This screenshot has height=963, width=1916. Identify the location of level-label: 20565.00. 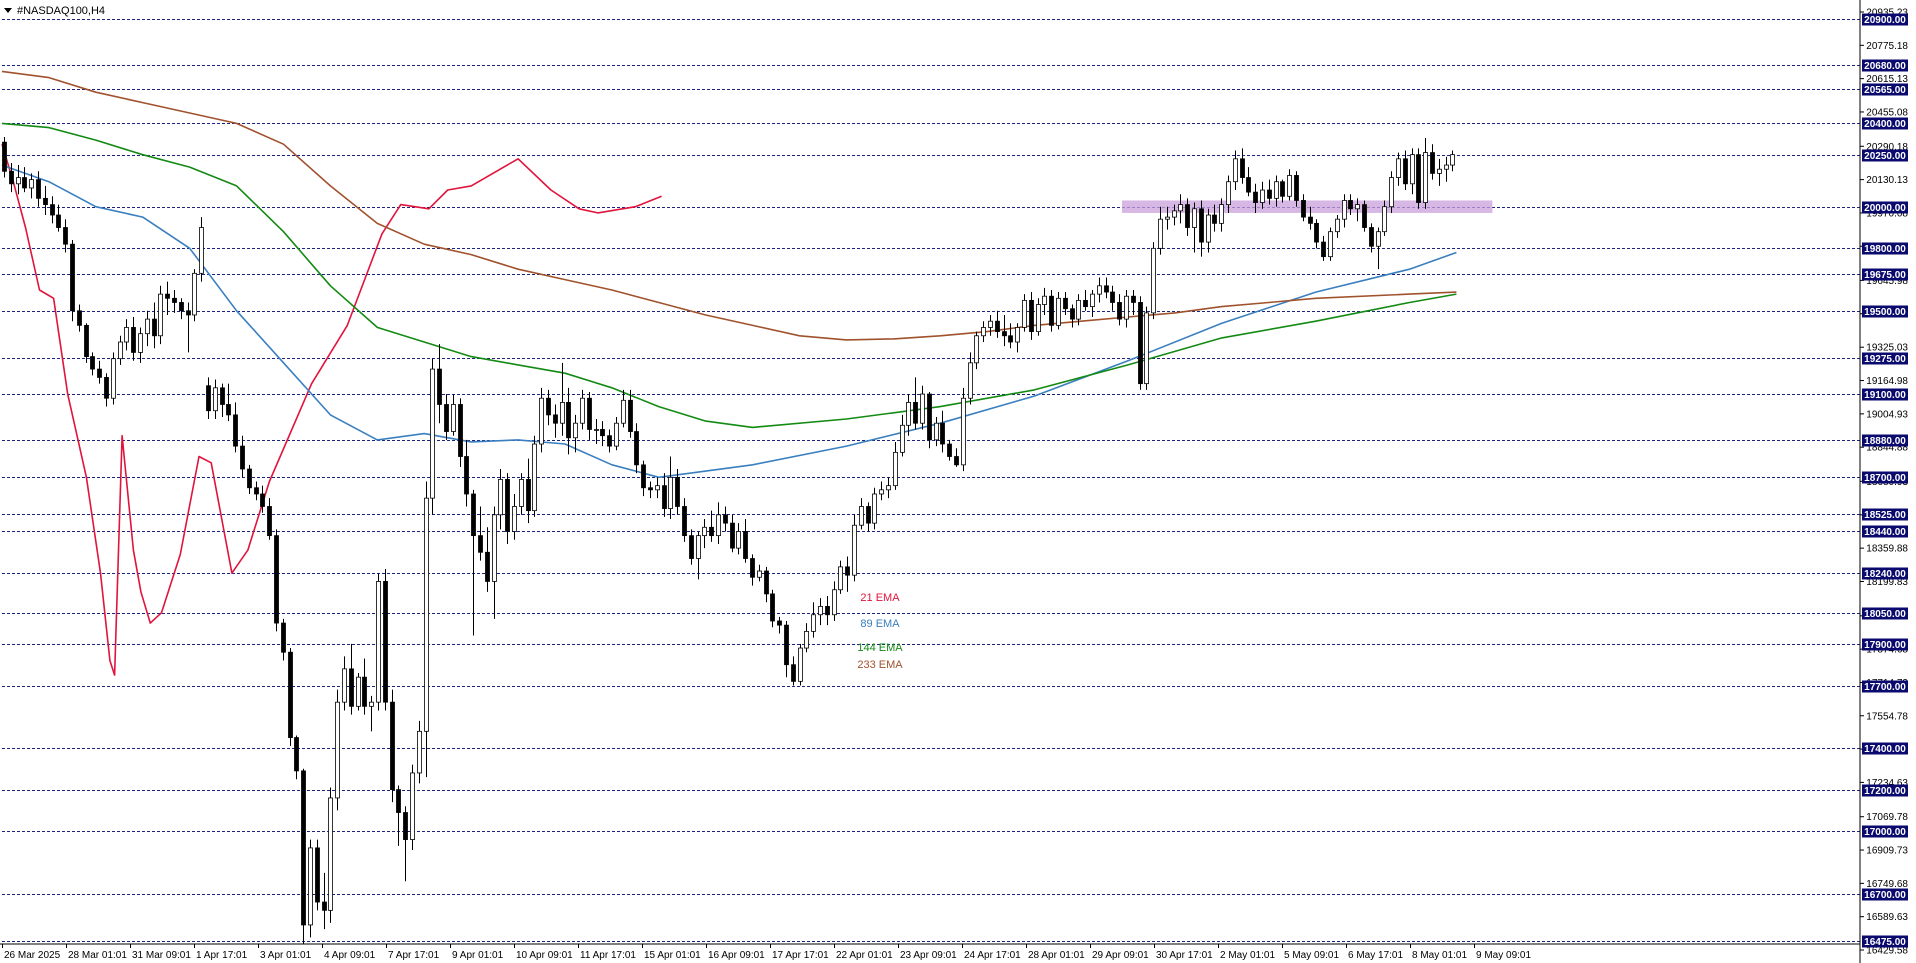
(1885, 90).